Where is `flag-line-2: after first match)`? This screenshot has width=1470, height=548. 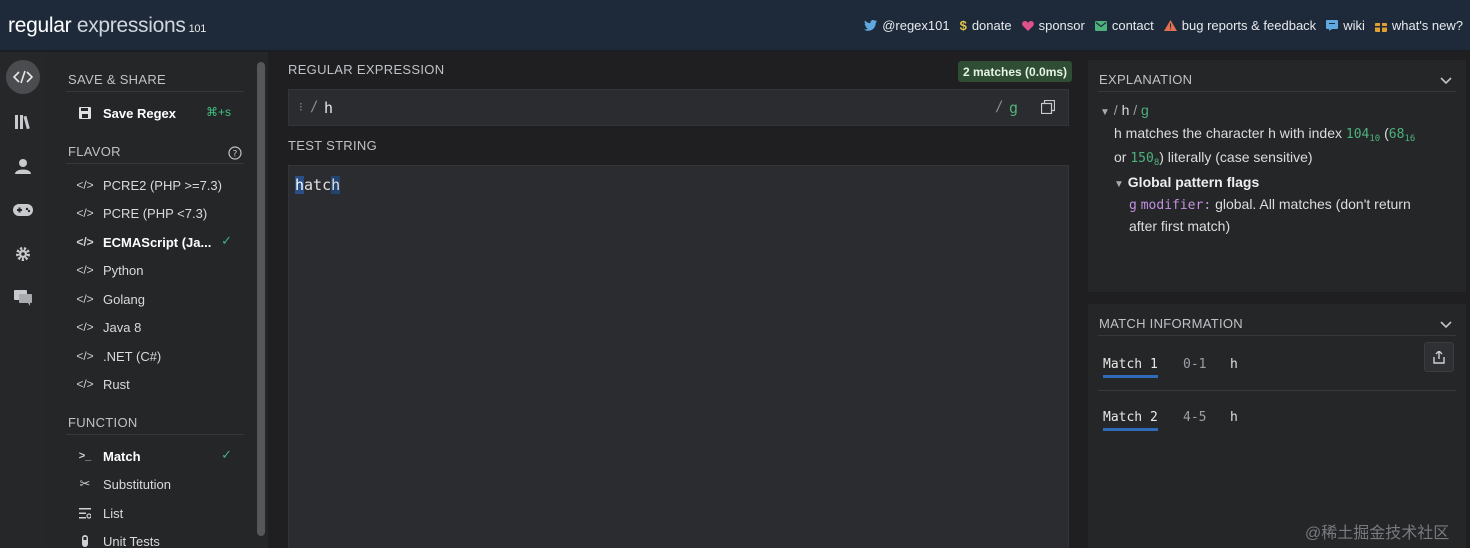
flag-line-2: after first match) is located at coordinates (1179, 226).